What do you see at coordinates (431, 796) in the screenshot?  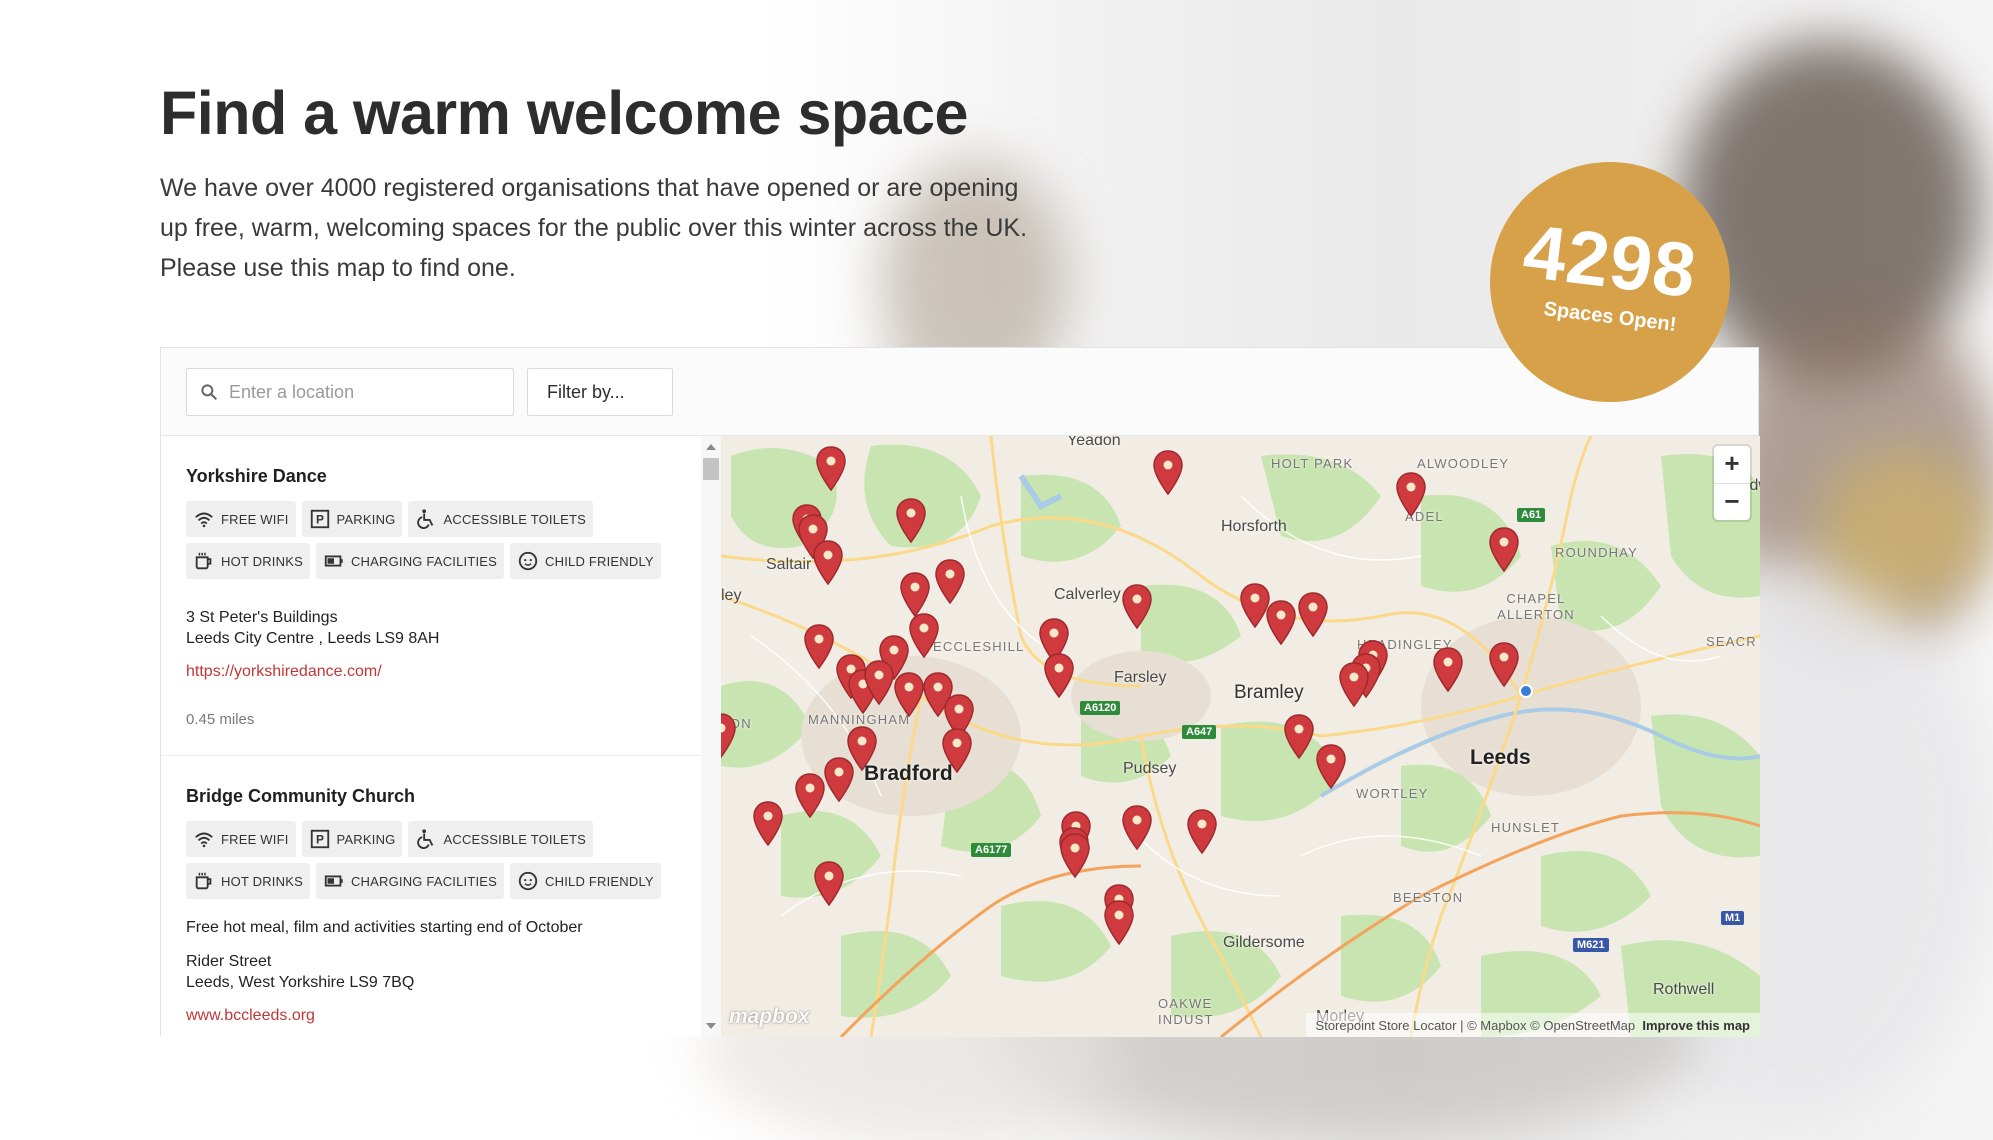 I see `location-name: Bridge Community Church` at bounding box center [431, 796].